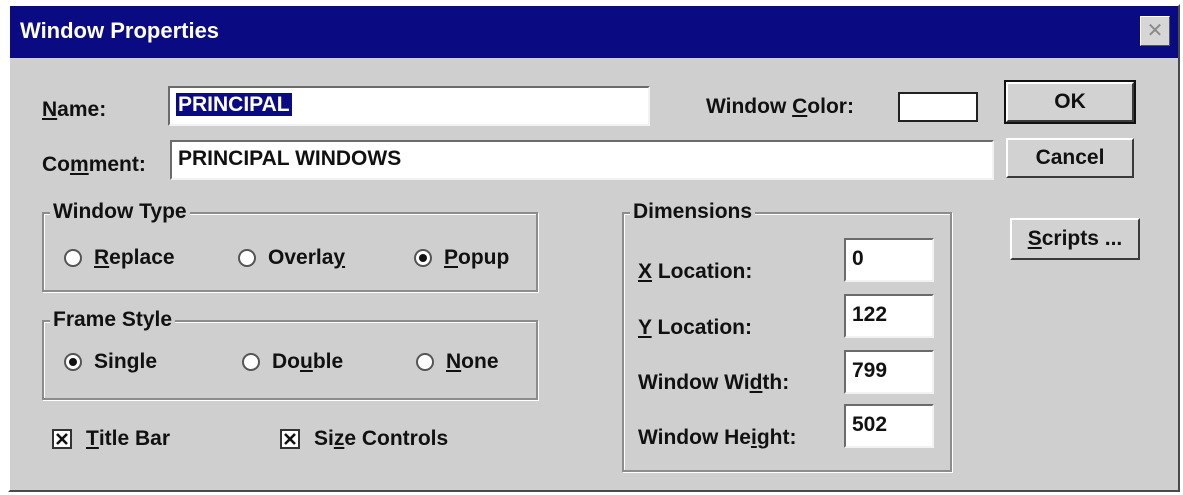 Image resolution: width=1183 pixels, height=495 pixels. Describe the element at coordinates (858, 258) in the screenshot. I see `x-location-value: 0` at that location.